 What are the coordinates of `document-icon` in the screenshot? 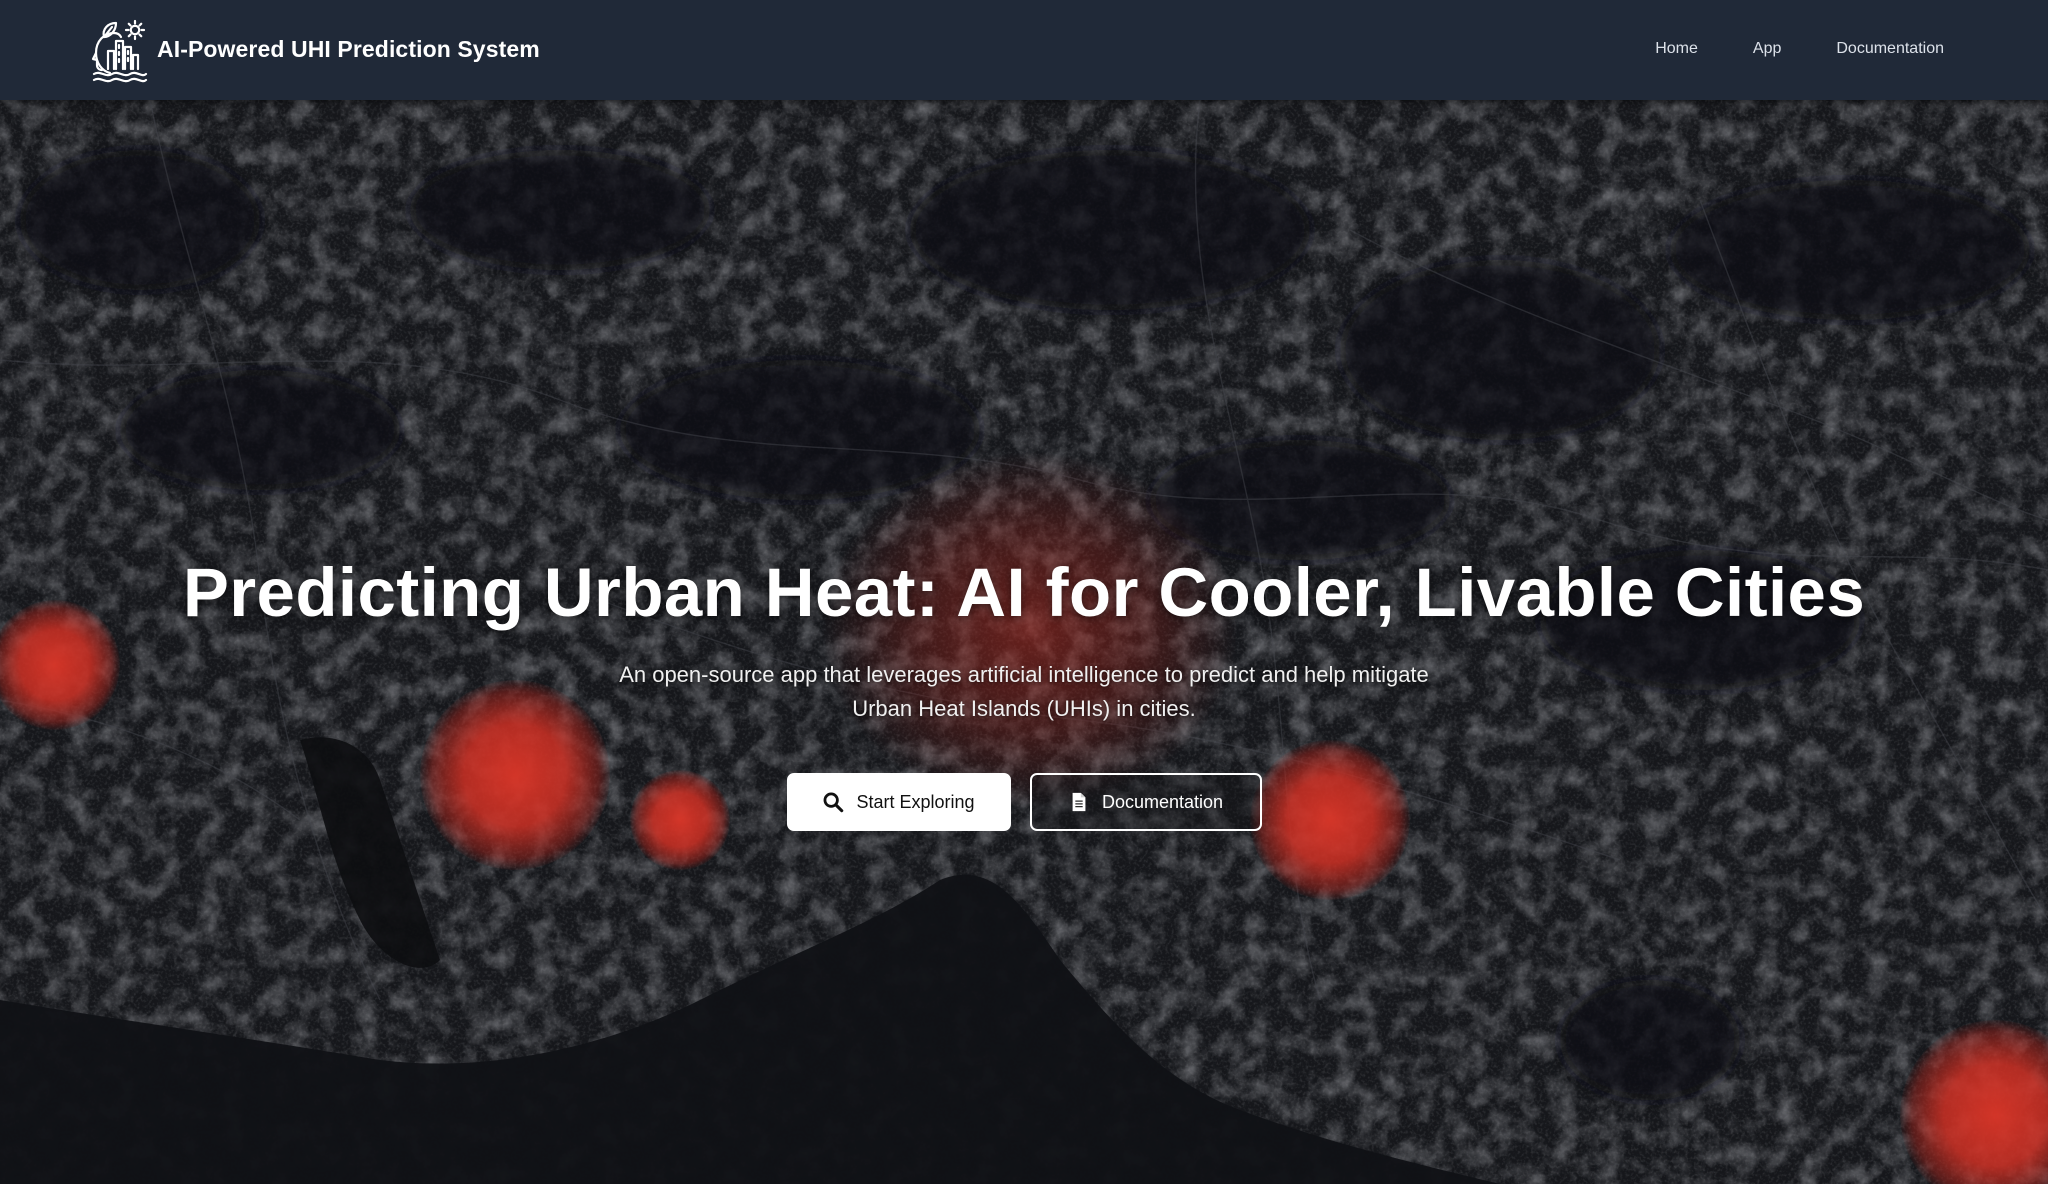 It's located at (1079, 802).